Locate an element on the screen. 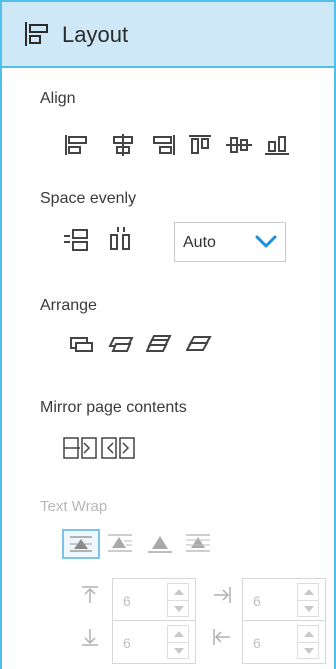  offset-top-stepper is located at coordinates (178, 600).